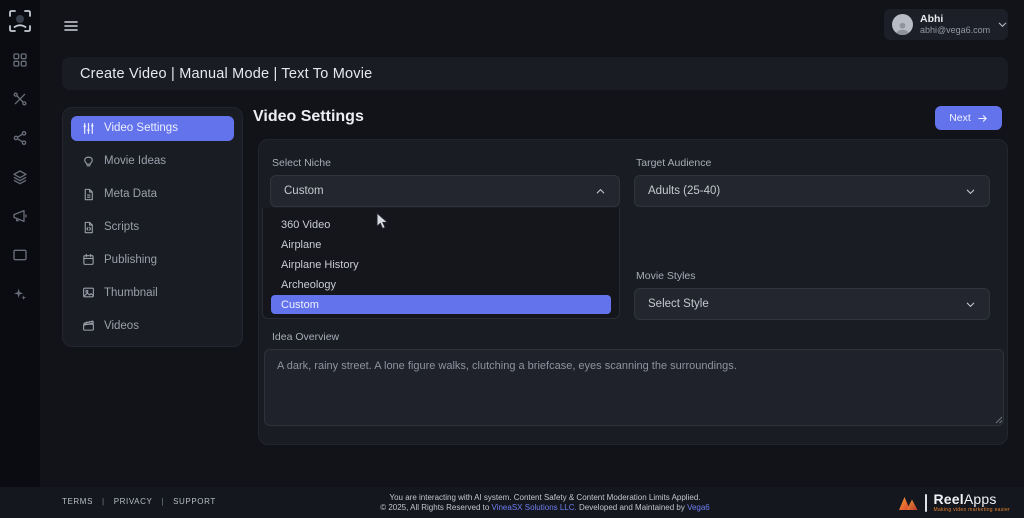 This screenshot has width=1024, height=518. What do you see at coordinates (88, 259) in the screenshot?
I see `calendar-icon` at bounding box center [88, 259].